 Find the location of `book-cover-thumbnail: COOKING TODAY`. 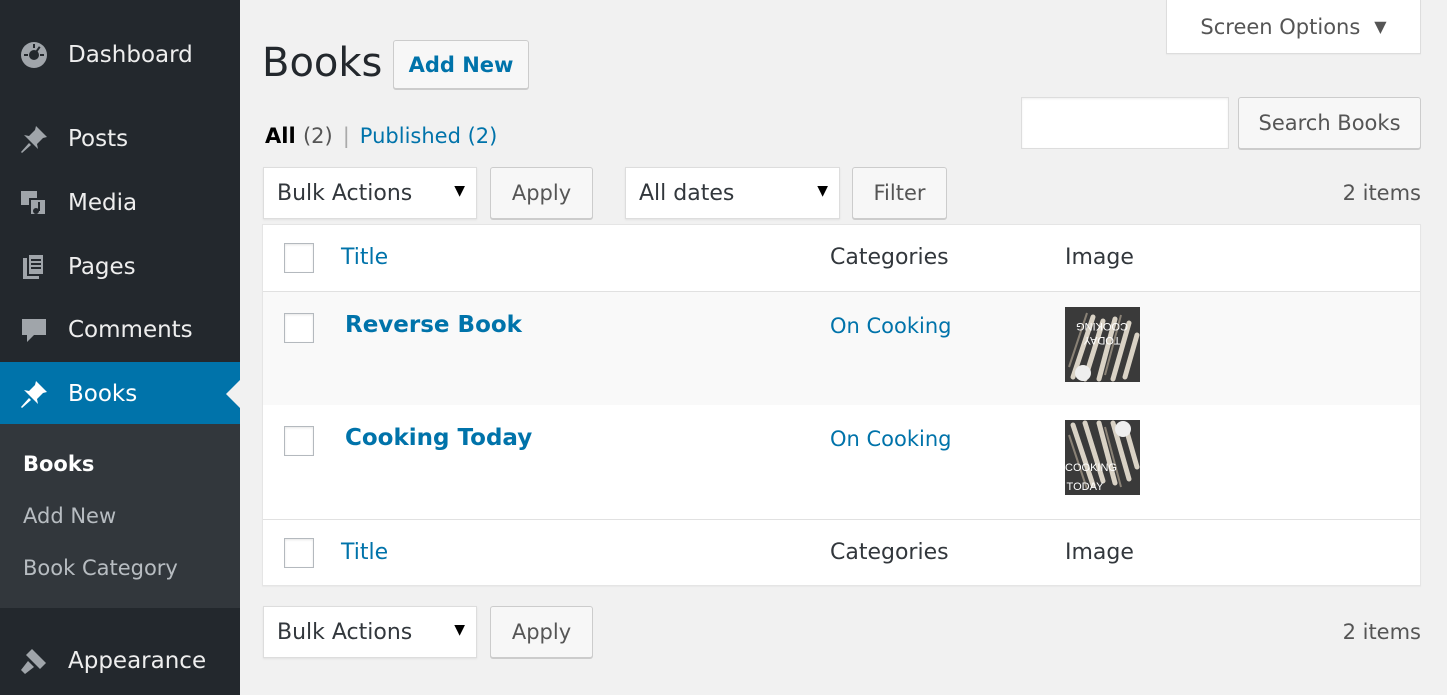

book-cover-thumbnail: COOKING TODAY is located at coordinates (1102, 457).